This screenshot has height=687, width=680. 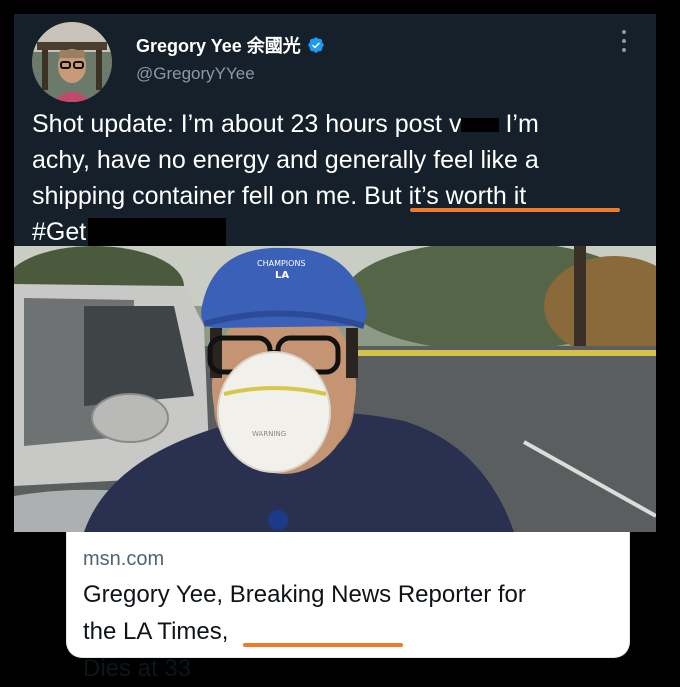 What do you see at coordinates (445, 196) in the screenshot?
I see `highlighted-phrase: But it’s worth it` at bounding box center [445, 196].